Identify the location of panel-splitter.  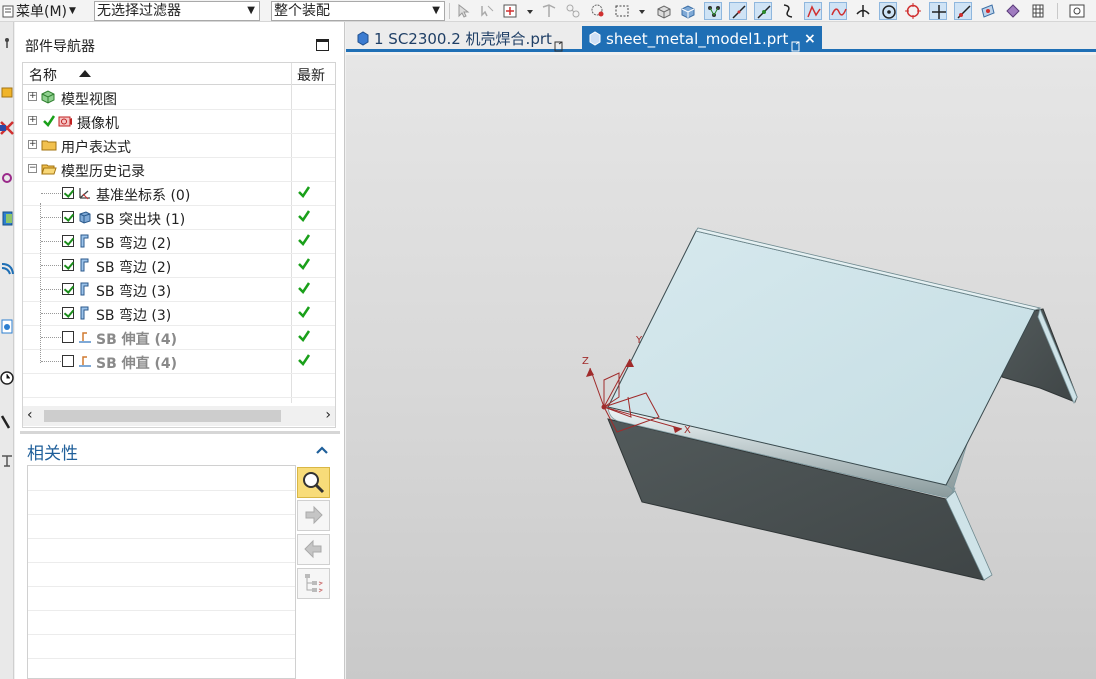
(180, 432).